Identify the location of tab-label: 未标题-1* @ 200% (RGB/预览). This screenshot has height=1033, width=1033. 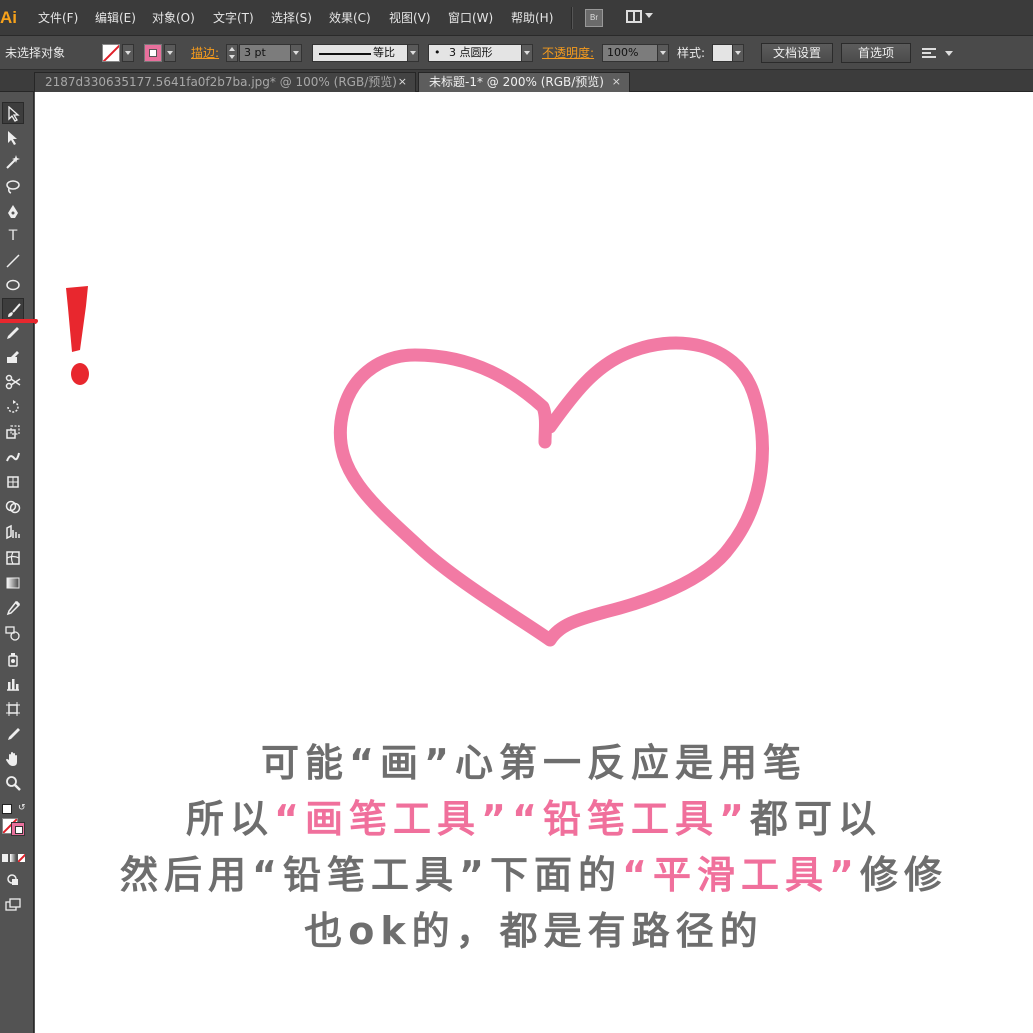
(516, 82).